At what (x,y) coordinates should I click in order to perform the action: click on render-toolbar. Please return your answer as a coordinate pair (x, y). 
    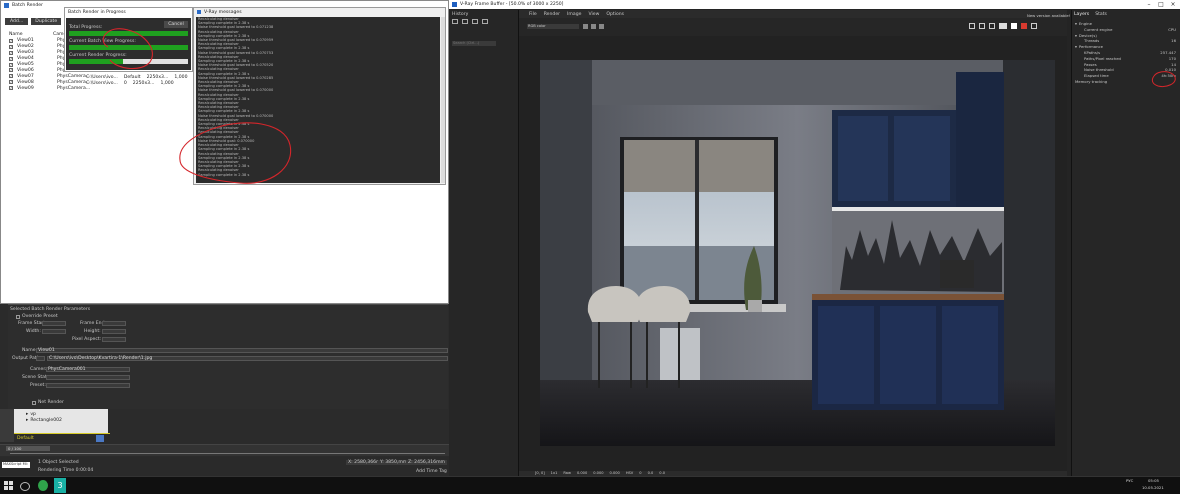
    Looking at the image, I should click on (1003, 26).